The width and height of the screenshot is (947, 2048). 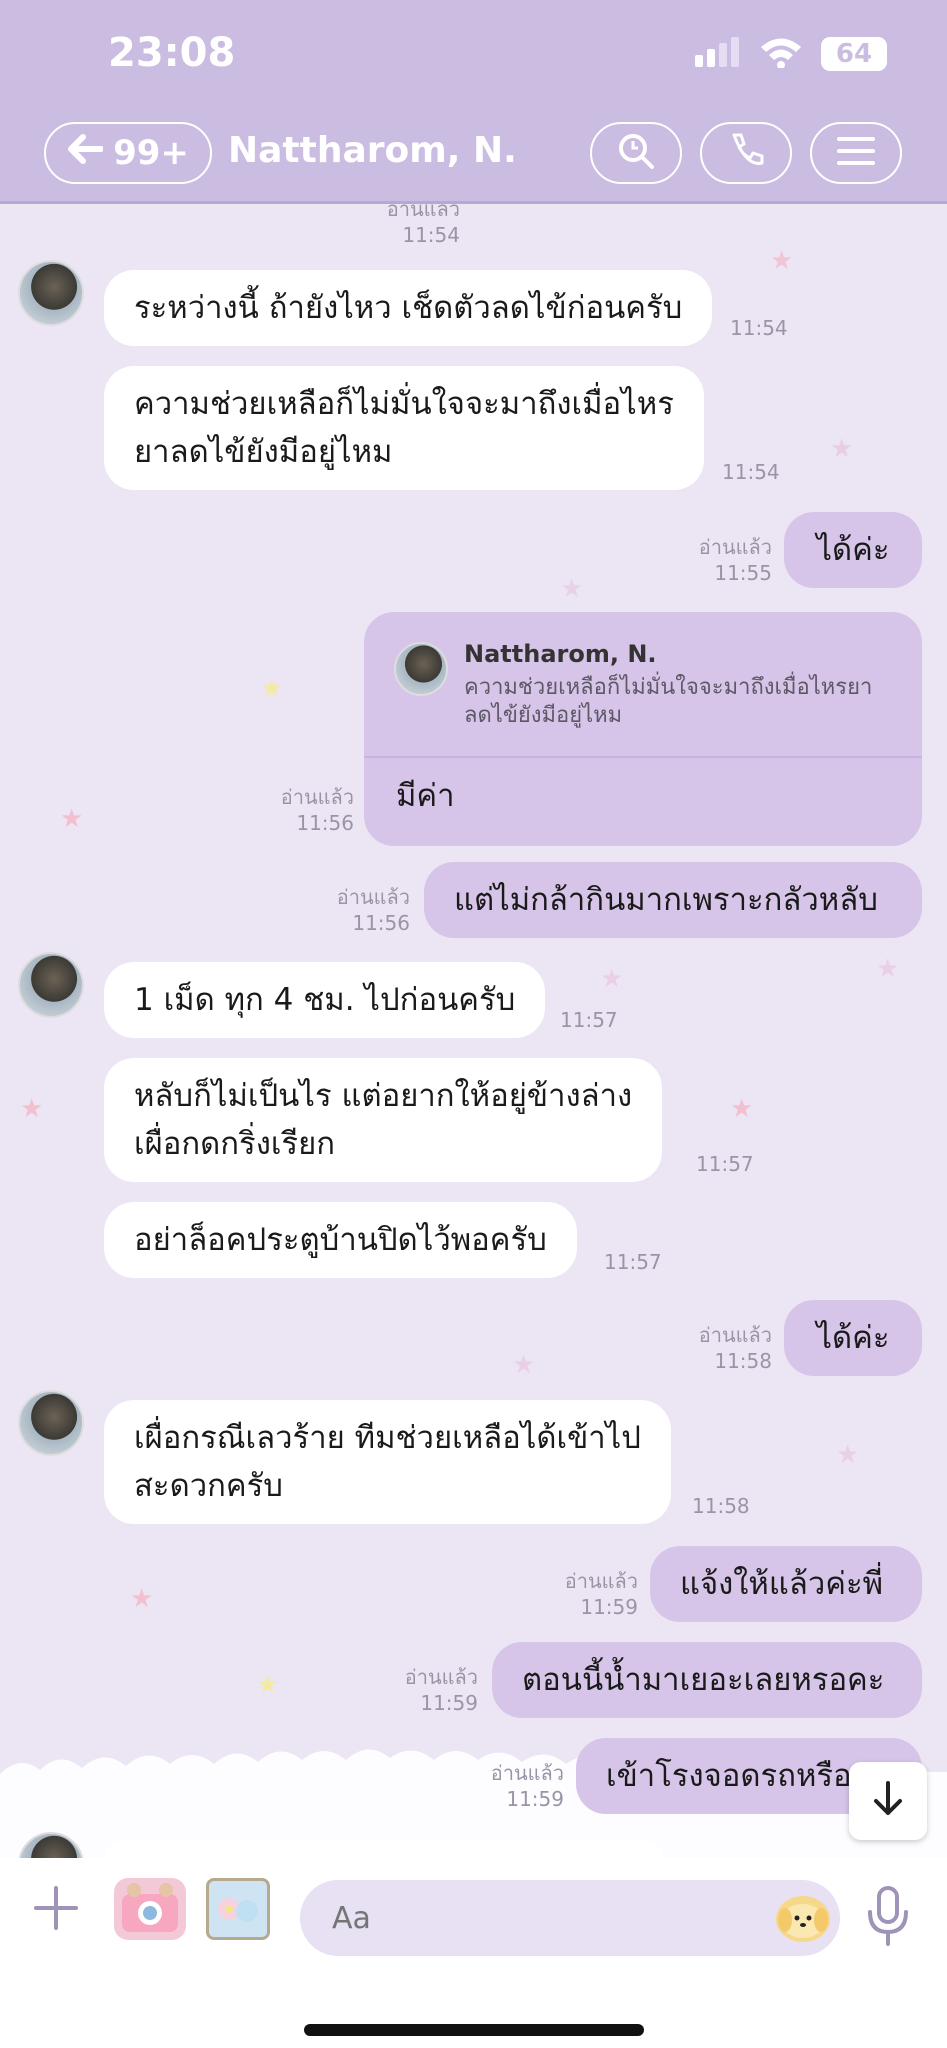 I want to click on arrow-down-icon, so click(x=888, y=1801).